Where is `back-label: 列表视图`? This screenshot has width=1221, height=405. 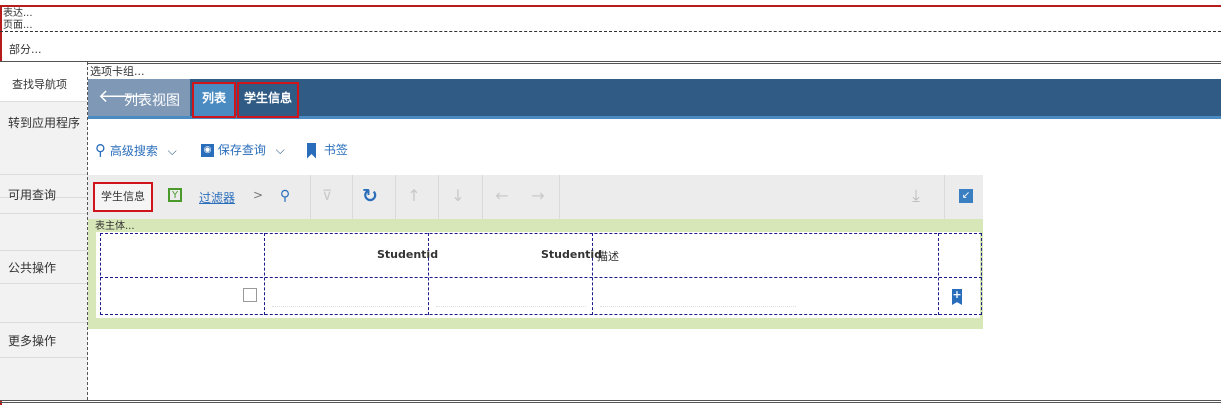 back-label: 列表视图 is located at coordinates (152, 101).